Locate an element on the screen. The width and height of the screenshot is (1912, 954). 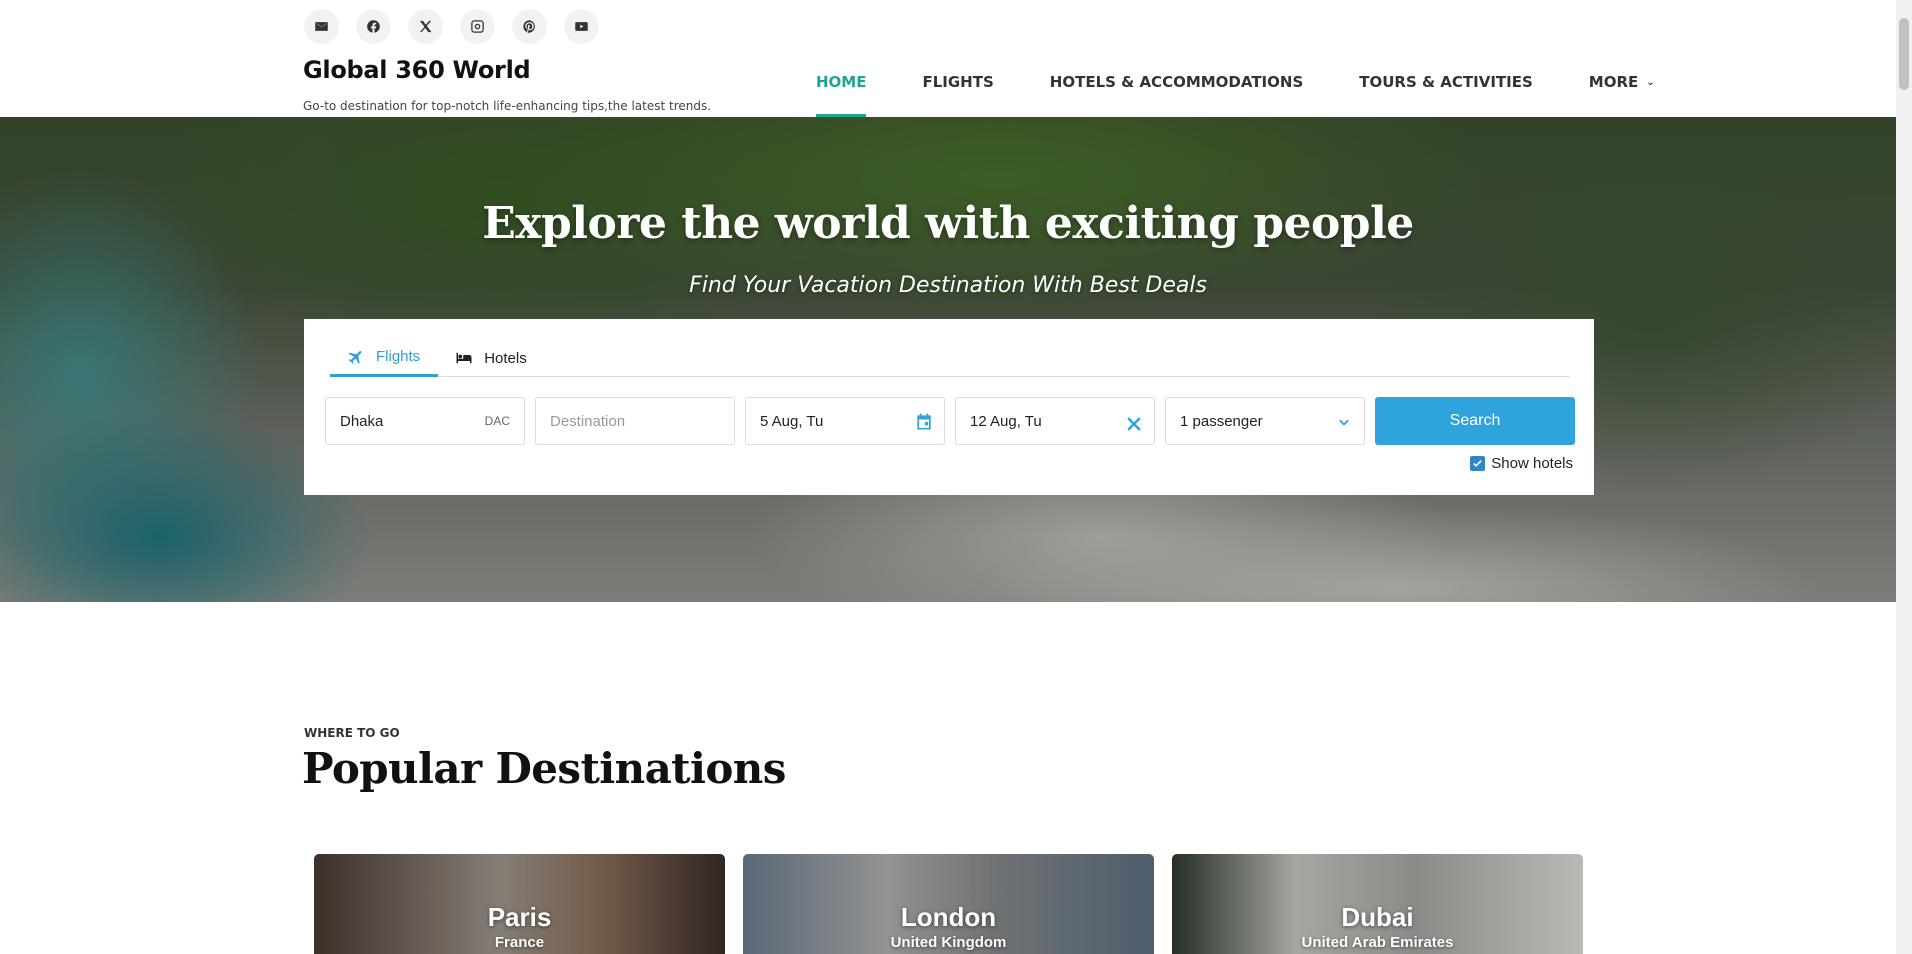
depart-date-value: 5 Aug, Tu is located at coordinates (792, 421).